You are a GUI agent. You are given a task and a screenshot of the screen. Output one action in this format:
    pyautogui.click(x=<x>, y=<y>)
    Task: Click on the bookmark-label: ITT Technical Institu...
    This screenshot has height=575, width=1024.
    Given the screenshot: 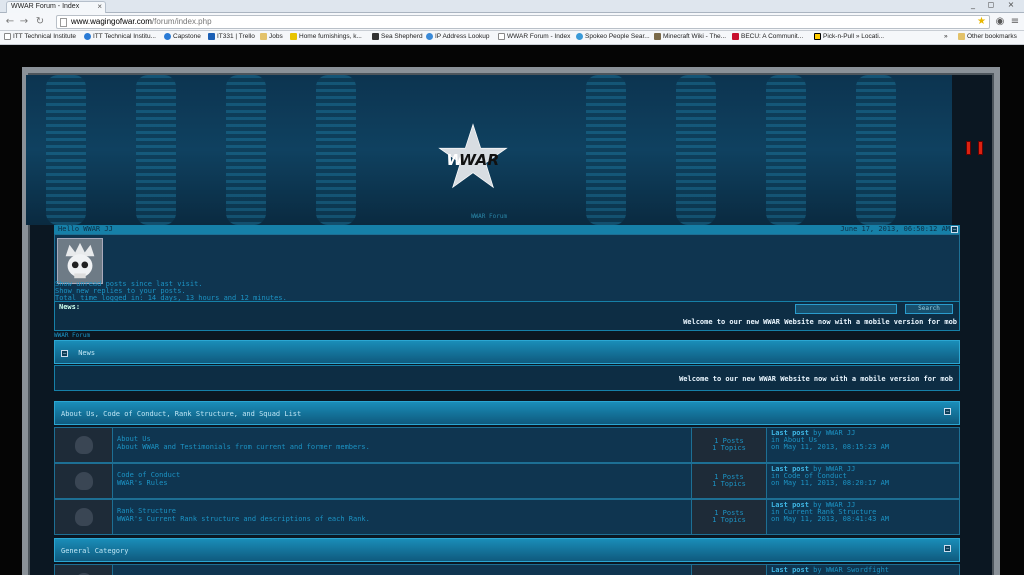 What is the action you would take?
    pyautogui.click(x=124, y=36)
    